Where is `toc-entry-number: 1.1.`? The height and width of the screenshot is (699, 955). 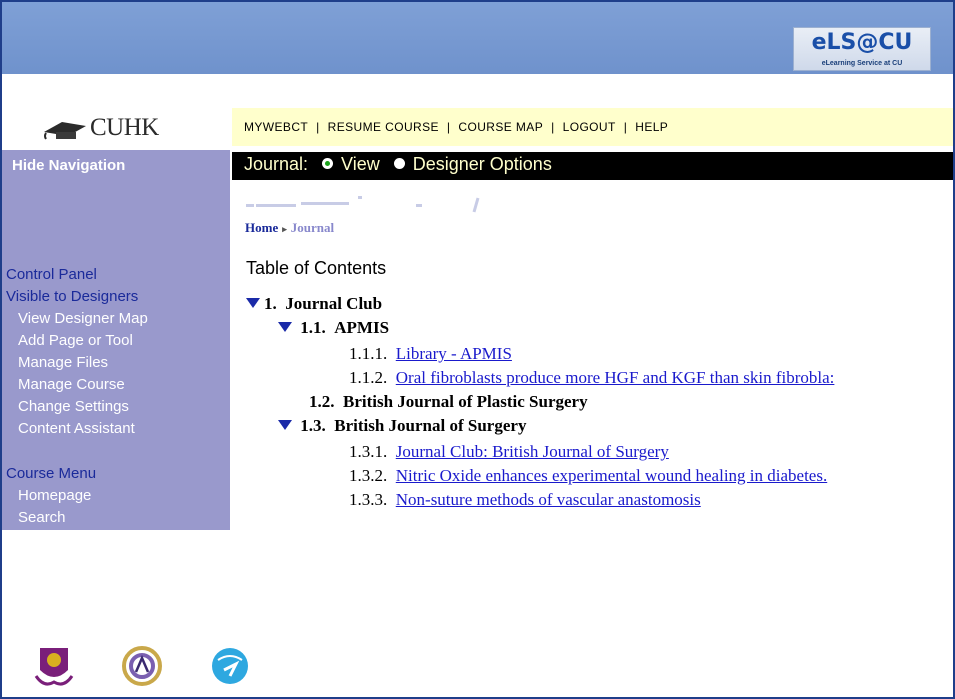 toc-entry-number: 1.1. is located at coordinates (313, 327).